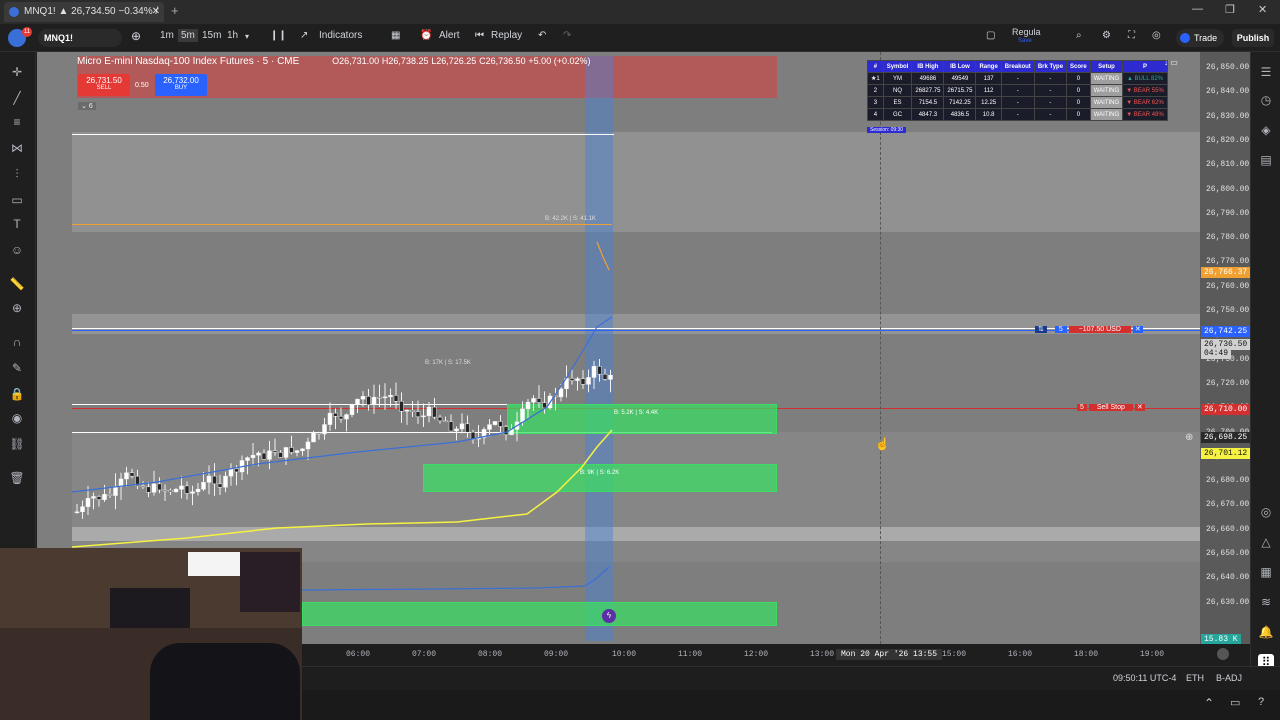 Image resolution: width=1280 pixels, height=720 pixels. Describe the element at coordinates (17, 250) in the screenshot. I see `emoji-icon: ☺` at that location.